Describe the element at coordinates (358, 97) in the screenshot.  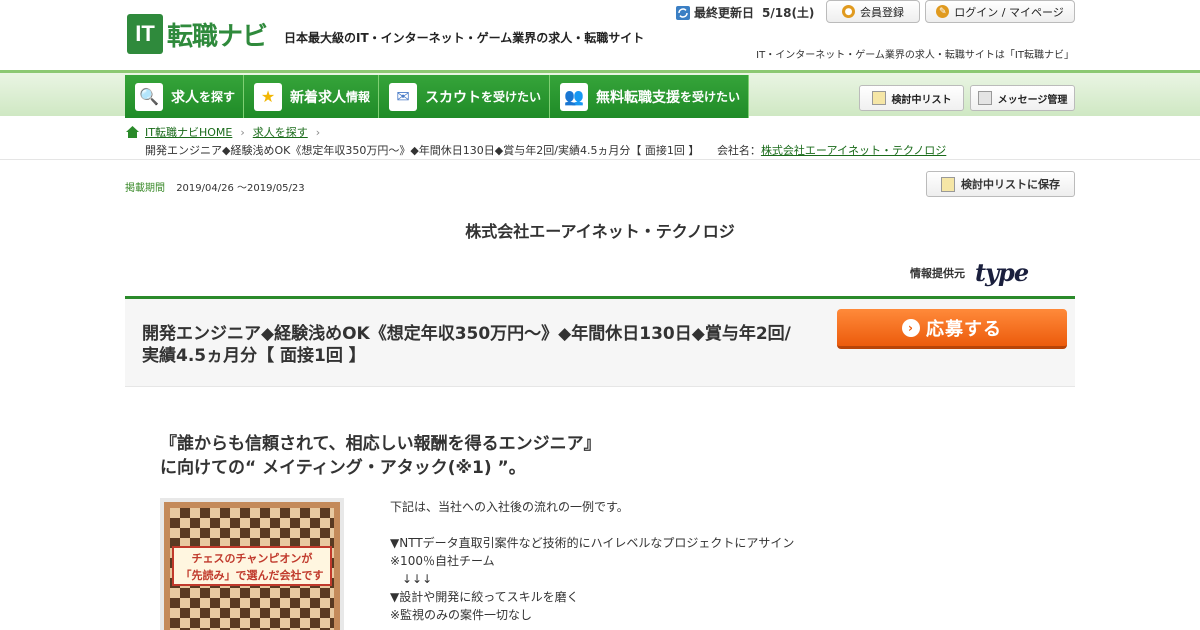
I see `nav-tab-sublabel: 情報` at that location.